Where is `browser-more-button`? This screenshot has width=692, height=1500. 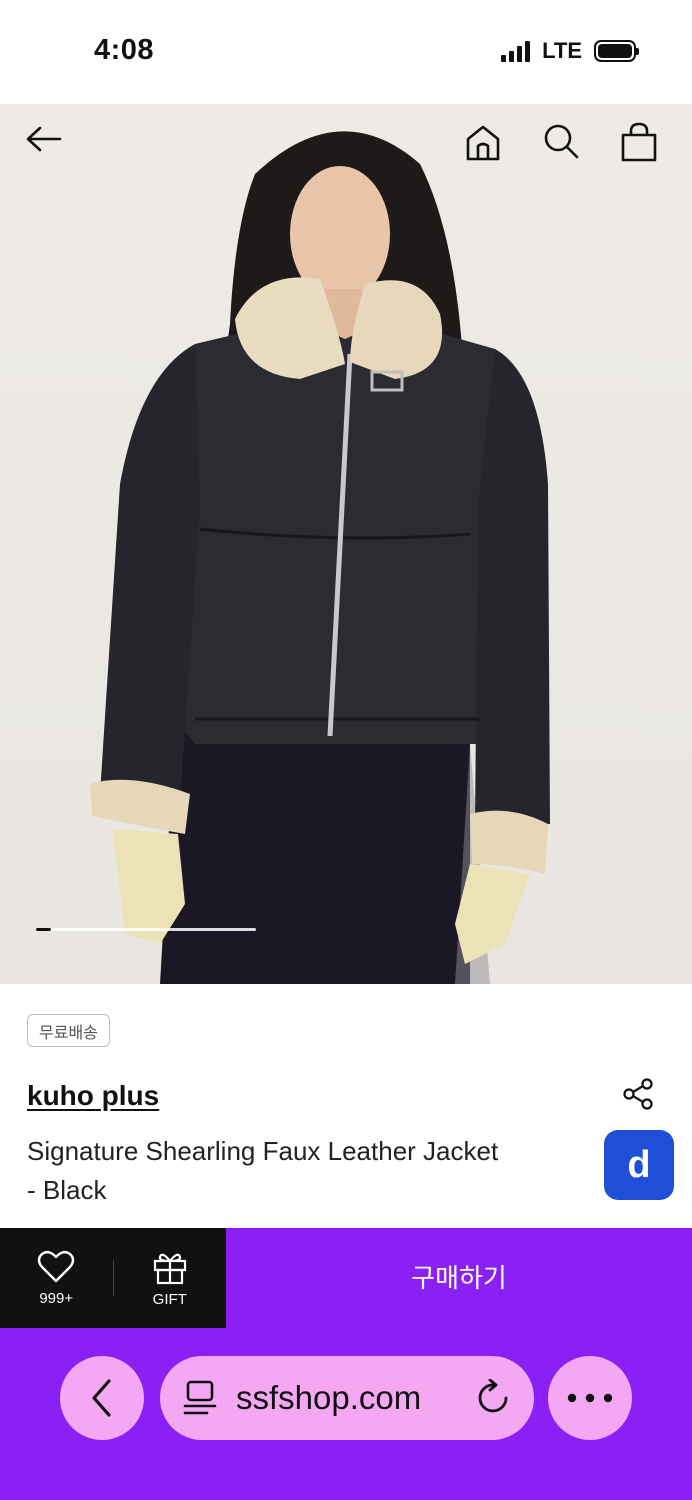
browser-more-button is located at coordinates (590, 1398).